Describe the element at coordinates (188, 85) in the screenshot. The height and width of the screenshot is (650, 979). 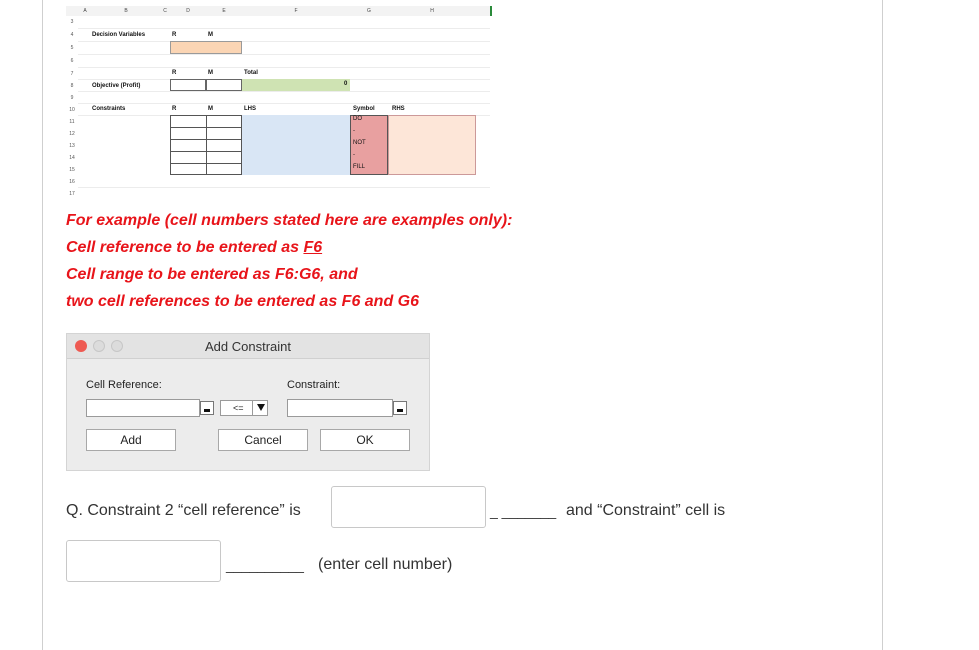
I see `objective-r-cell` at that location.